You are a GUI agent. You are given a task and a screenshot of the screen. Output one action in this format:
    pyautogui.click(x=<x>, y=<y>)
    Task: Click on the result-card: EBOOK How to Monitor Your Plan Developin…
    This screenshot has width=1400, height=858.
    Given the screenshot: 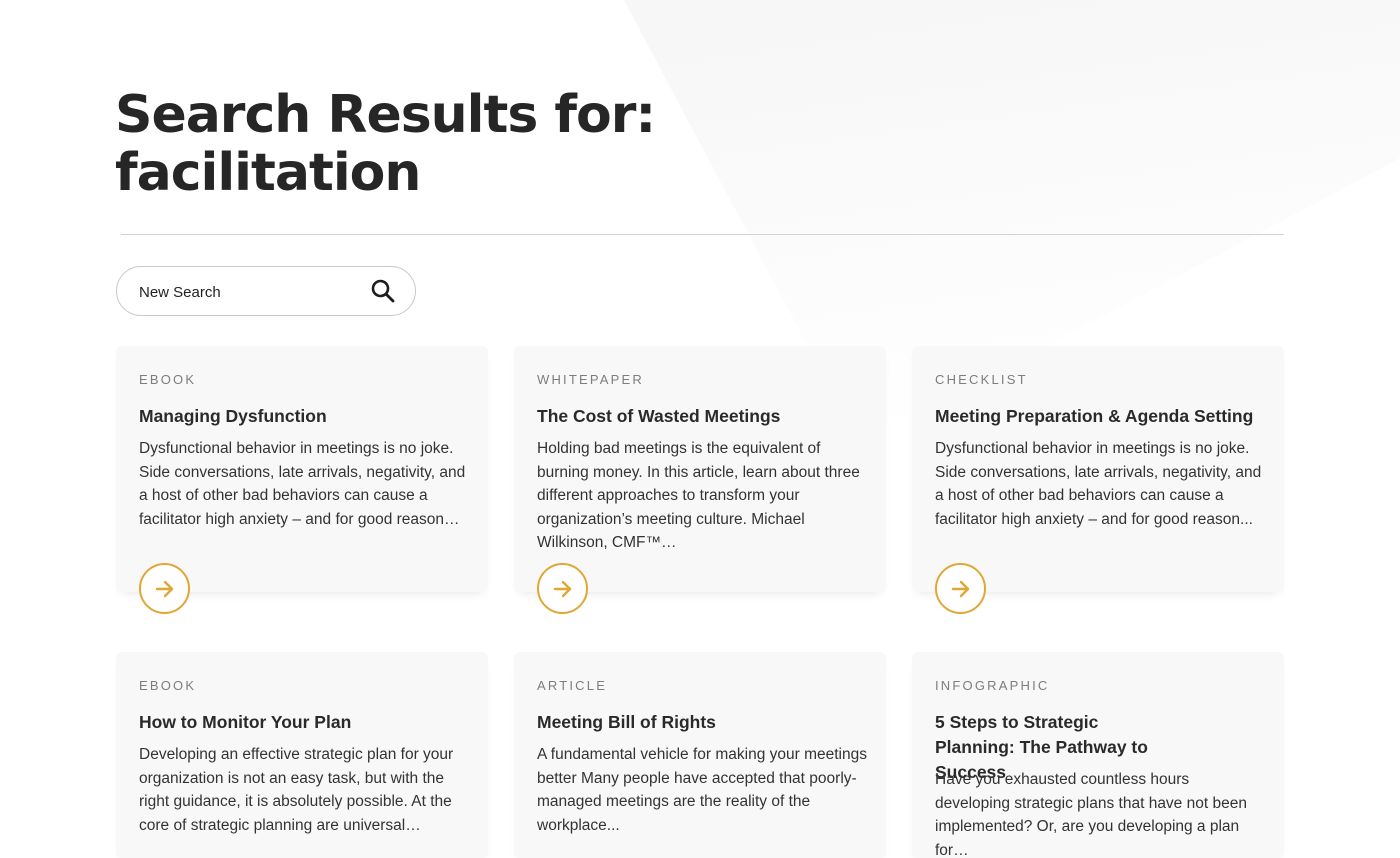 What is the action you would take?
    pyautogui.click(x=302, y=755)
    